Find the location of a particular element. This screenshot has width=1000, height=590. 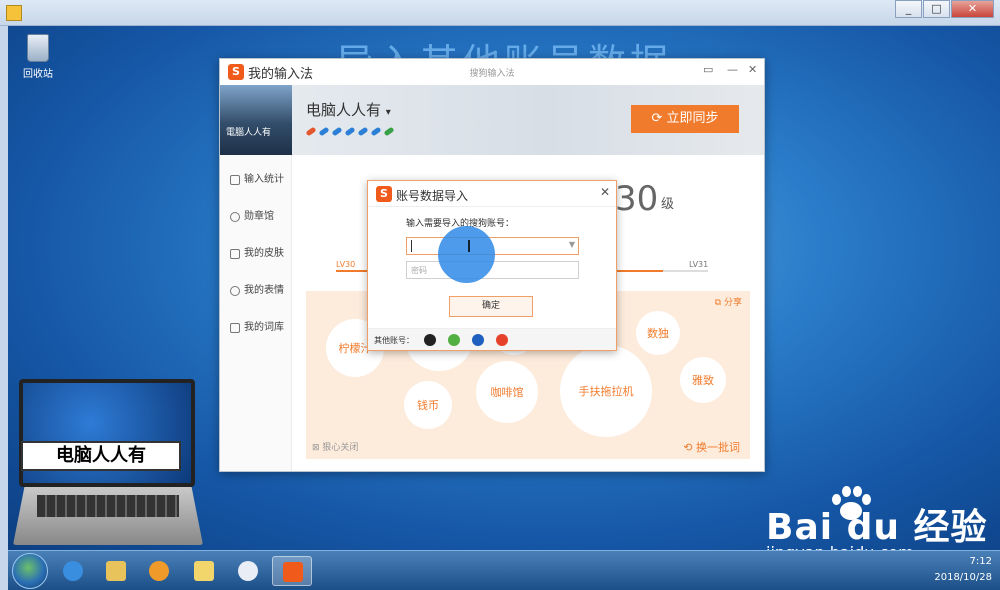

sidebar-item-medals: 勋章馆 is located at coordinates (255, 216).